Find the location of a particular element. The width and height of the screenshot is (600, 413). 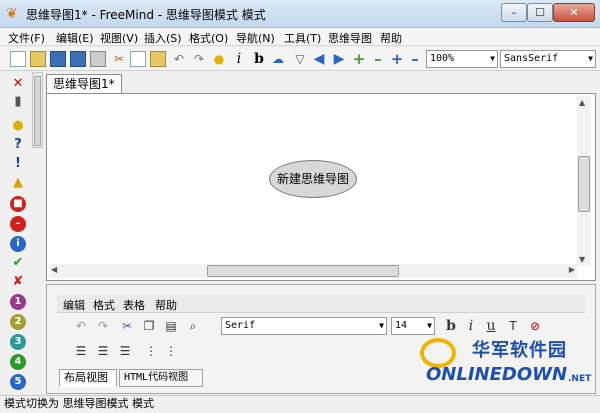

scroll-right-icon: ▶ is located at coordinates (572, 269).